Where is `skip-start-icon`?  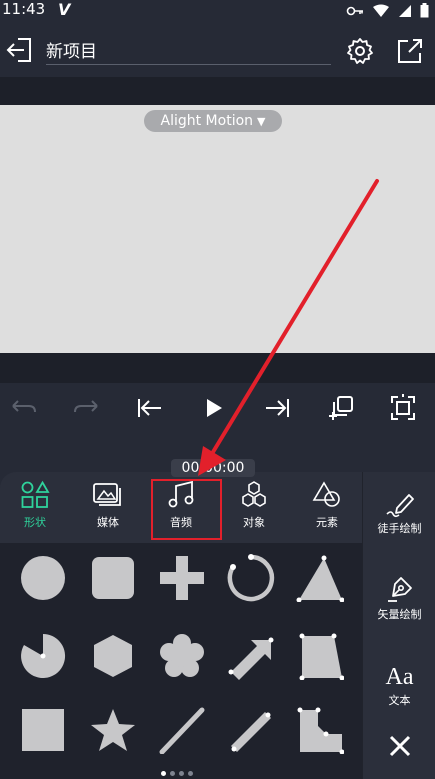 skip-start-icon is located at coordinates (149, 408).